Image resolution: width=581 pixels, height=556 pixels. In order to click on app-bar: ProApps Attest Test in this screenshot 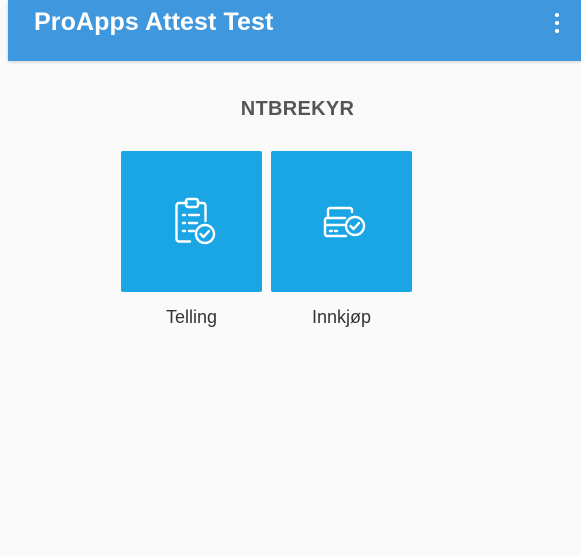, I will do `click(294, 30)`.